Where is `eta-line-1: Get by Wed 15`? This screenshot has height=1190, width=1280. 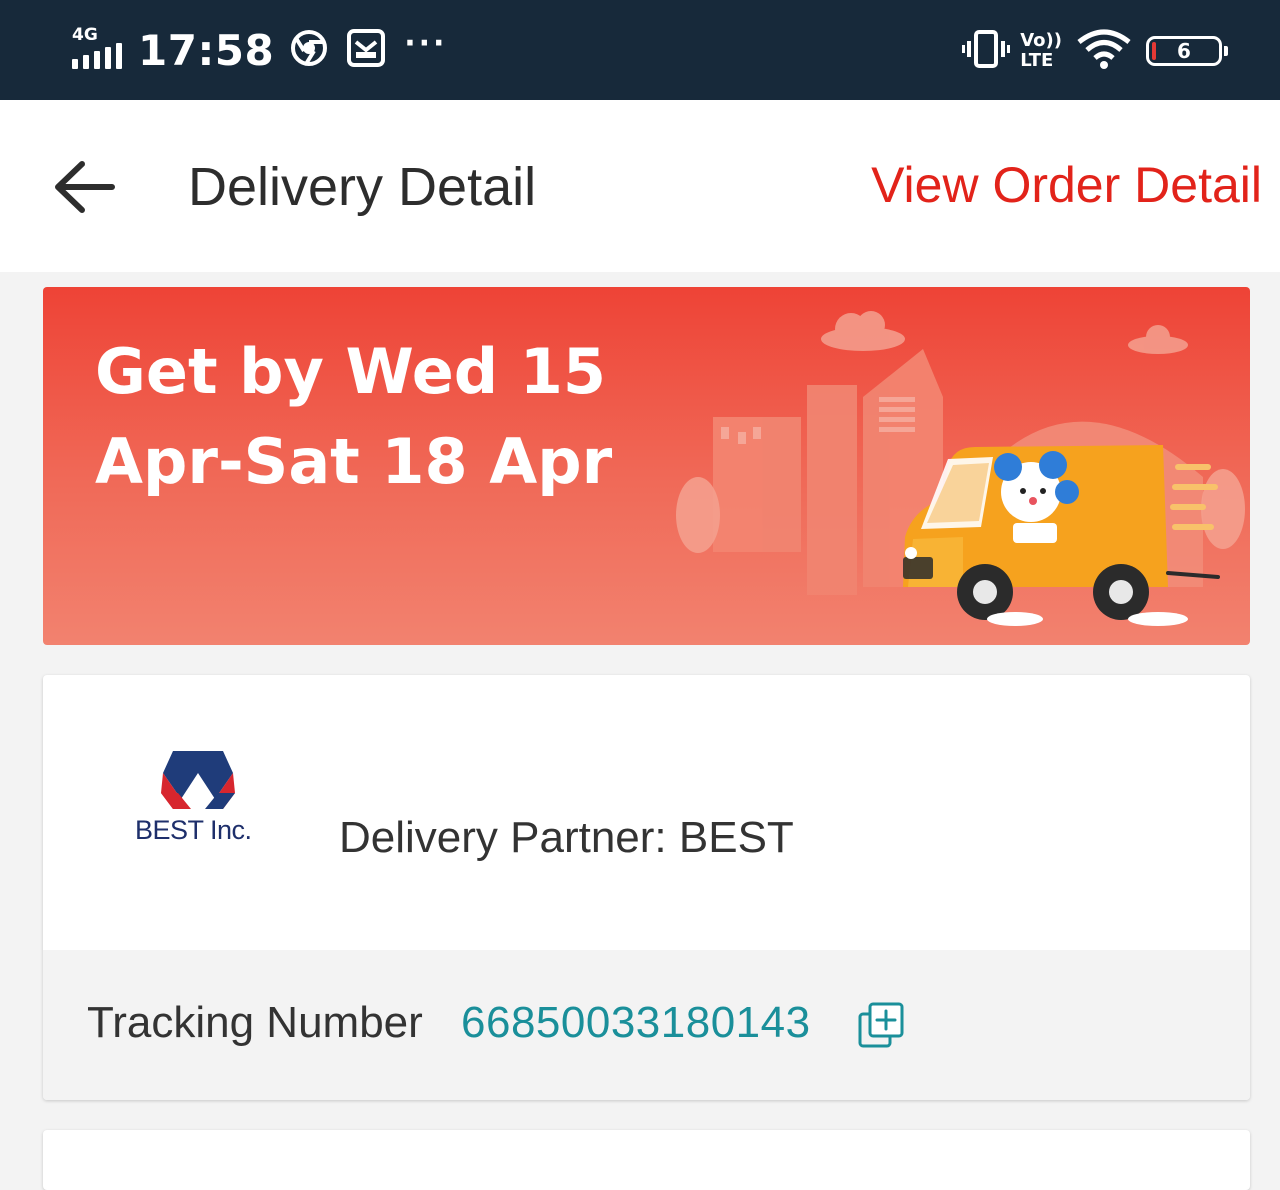 eta-line-1: Get by Wed 15 is located at coordinates (351, 371).